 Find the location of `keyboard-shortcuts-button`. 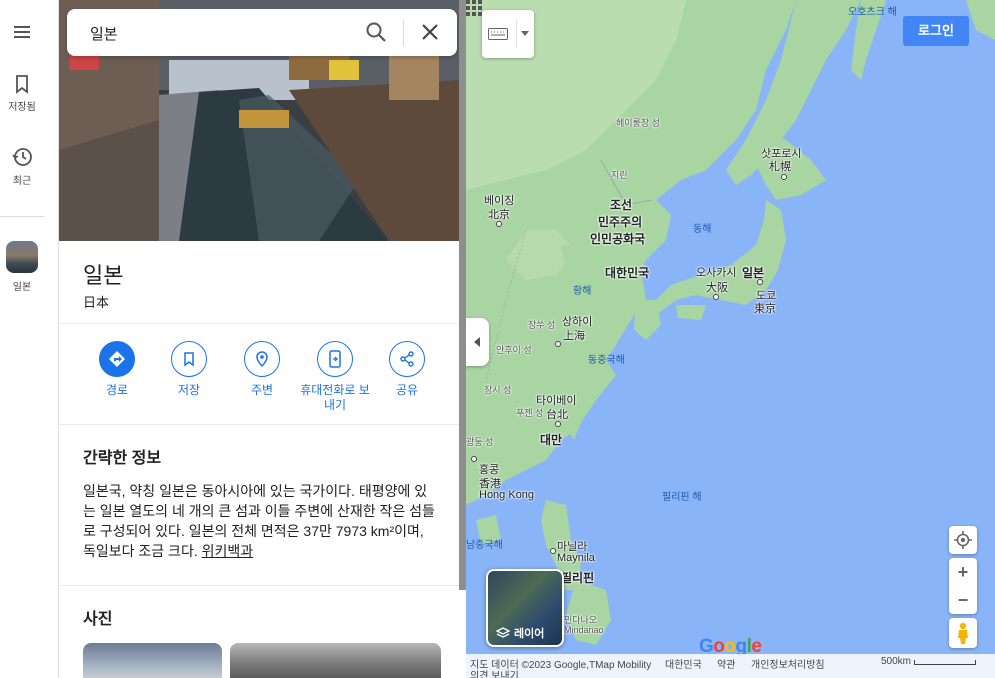

keyboard-shortcuts-button is located at coordinates (508, 34).